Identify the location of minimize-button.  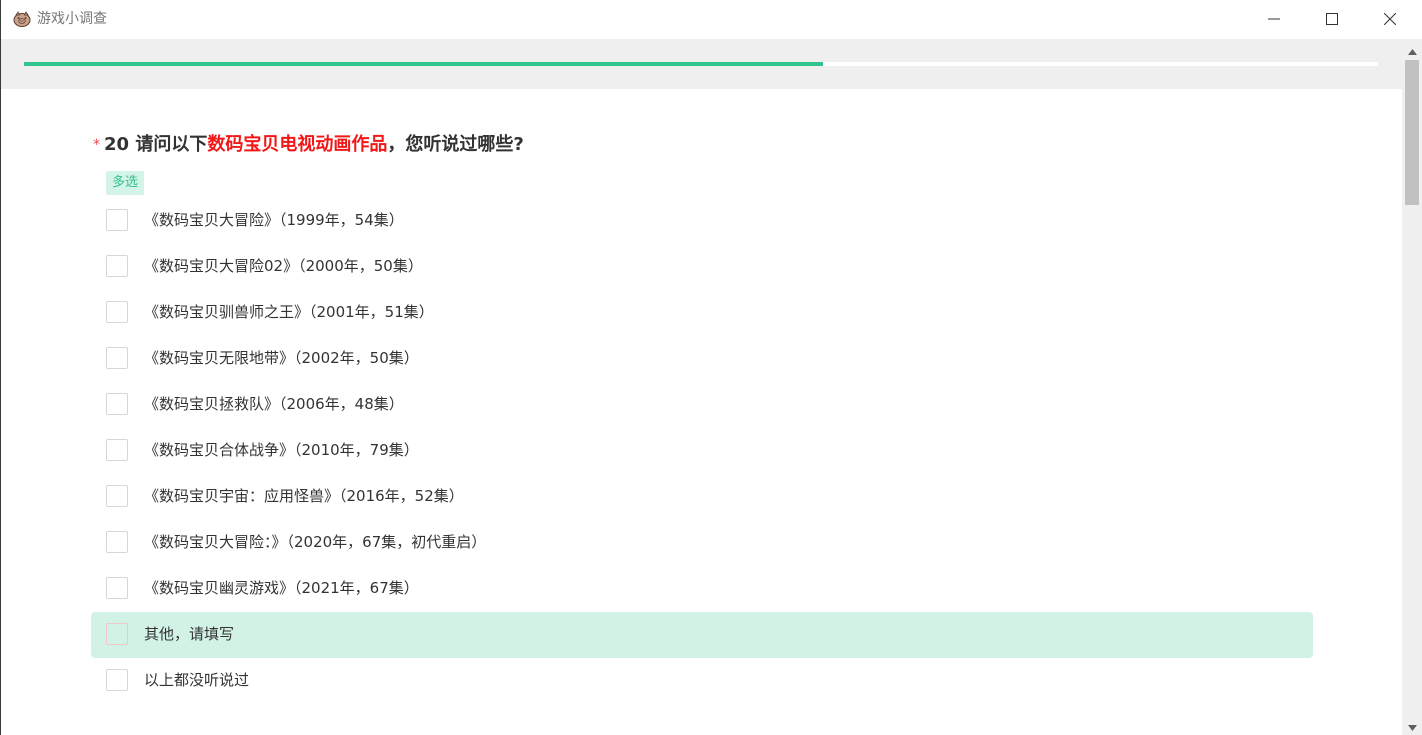
(1274, 19).